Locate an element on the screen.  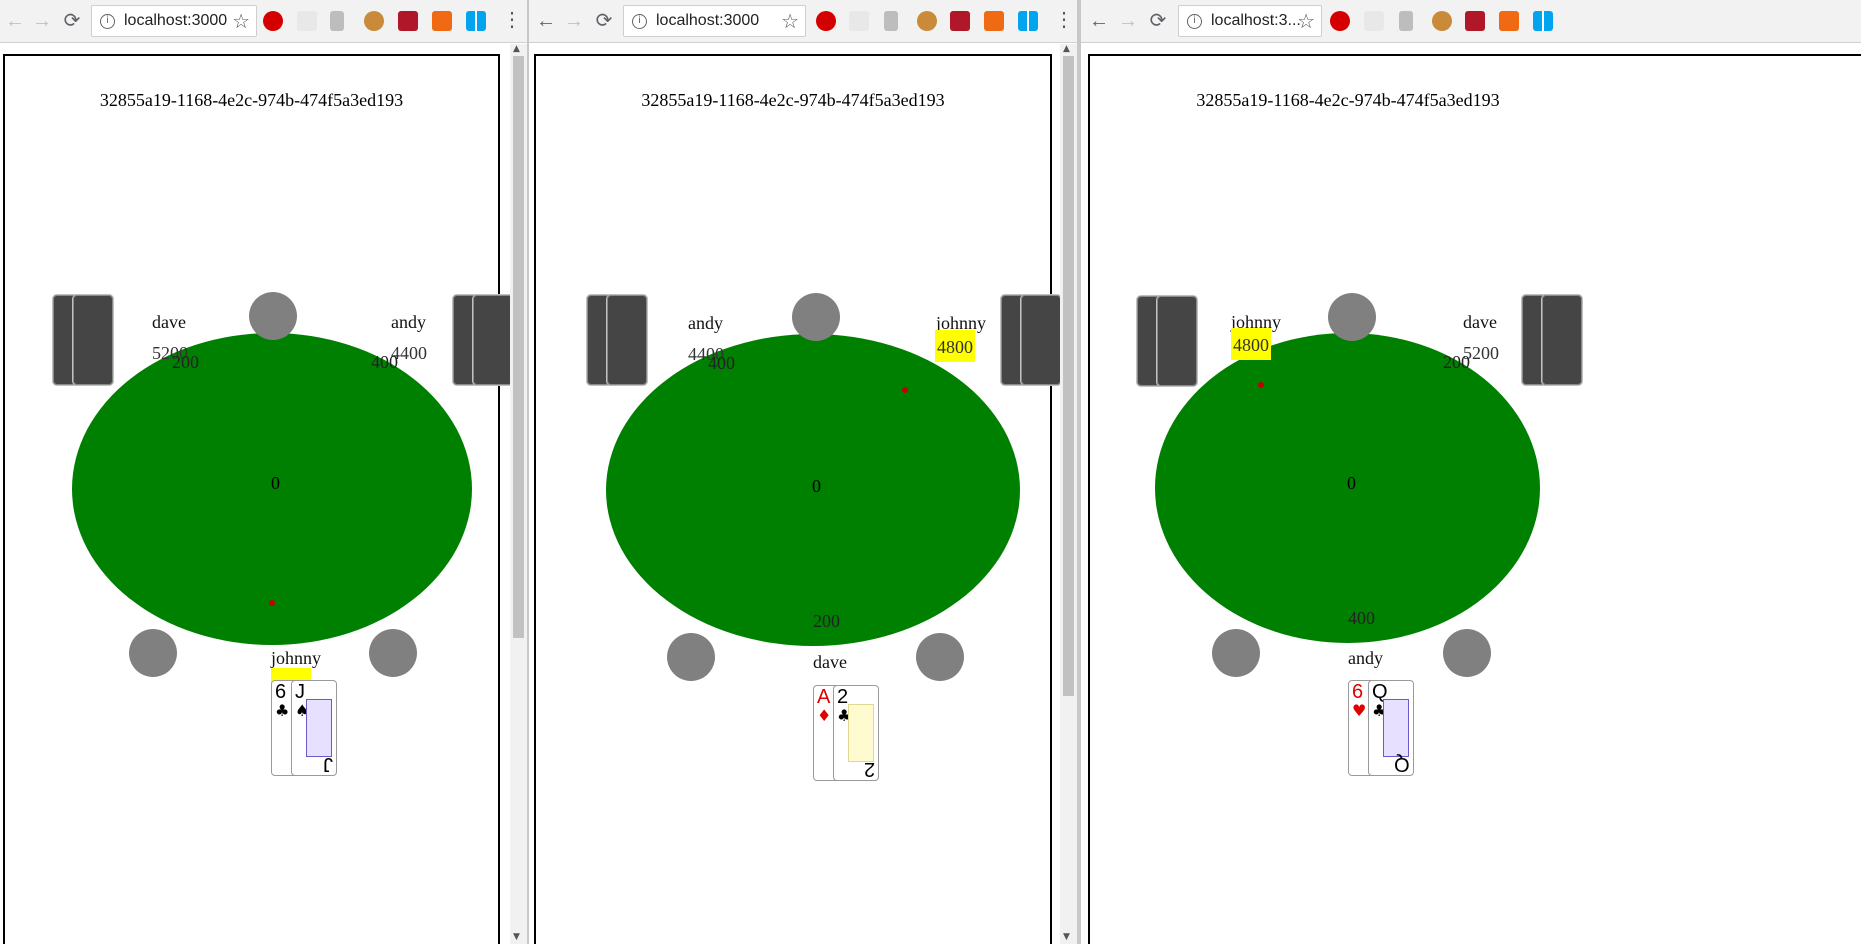
card-rank: J is located at coordinates (300, 692).